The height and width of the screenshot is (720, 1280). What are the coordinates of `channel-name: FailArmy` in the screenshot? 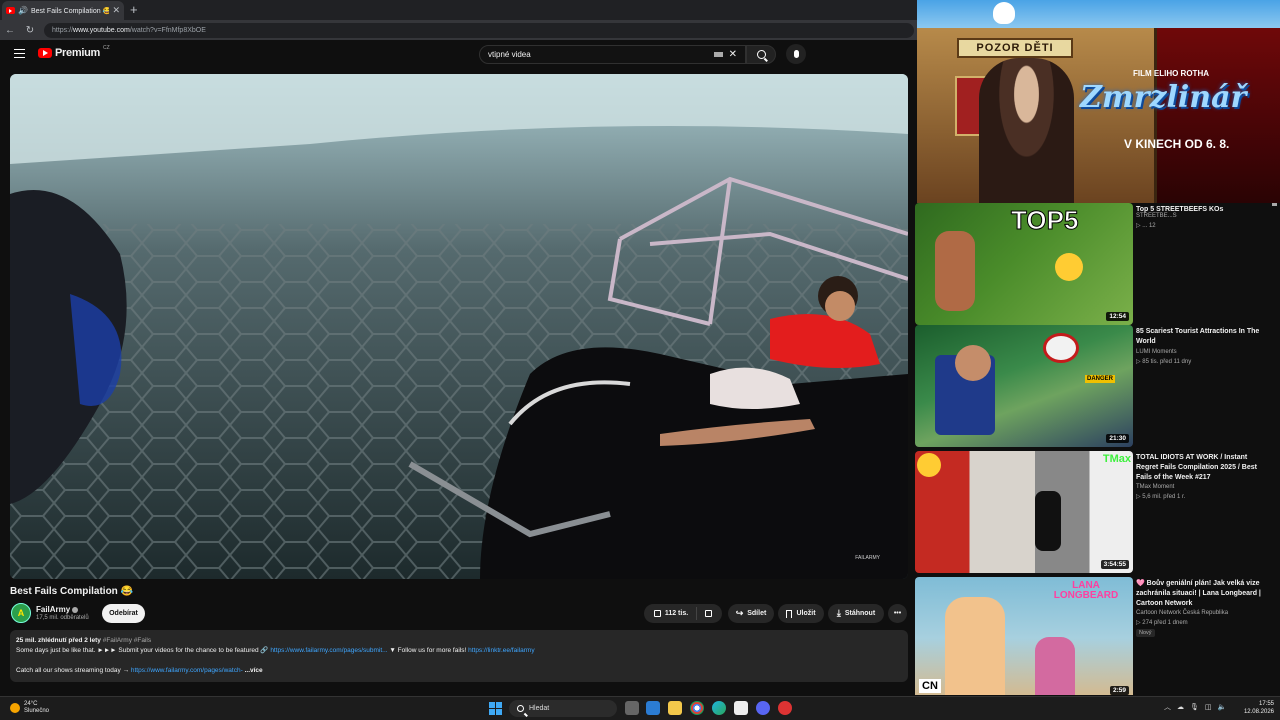 It's located at (57, 609).